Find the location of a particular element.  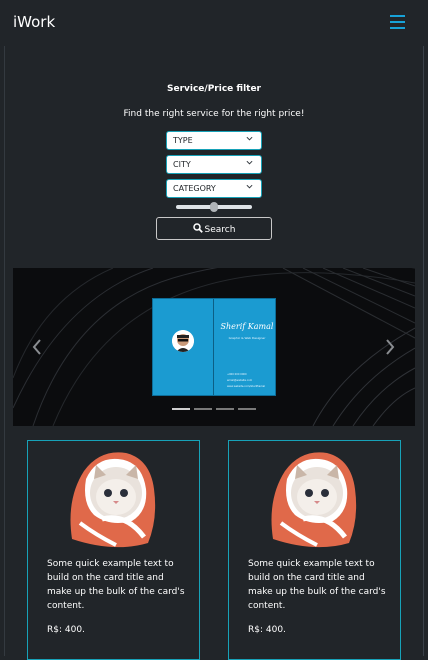

card-name: Sherif Kamal is located at coordinates (247, 326).